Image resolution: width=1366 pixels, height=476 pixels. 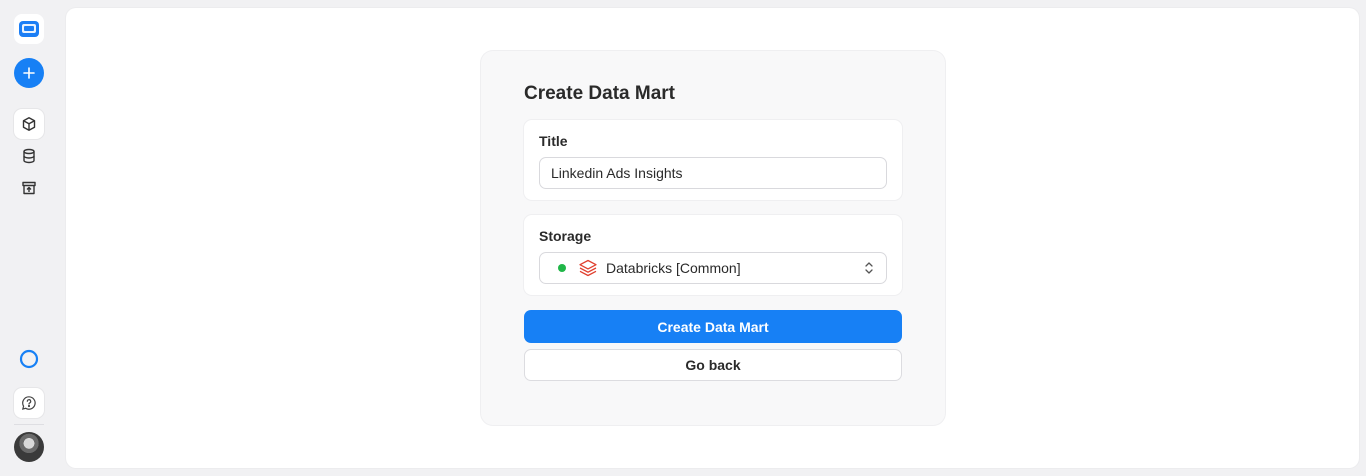 I want to click on status-dot-icon, so click(x=562, y=268).